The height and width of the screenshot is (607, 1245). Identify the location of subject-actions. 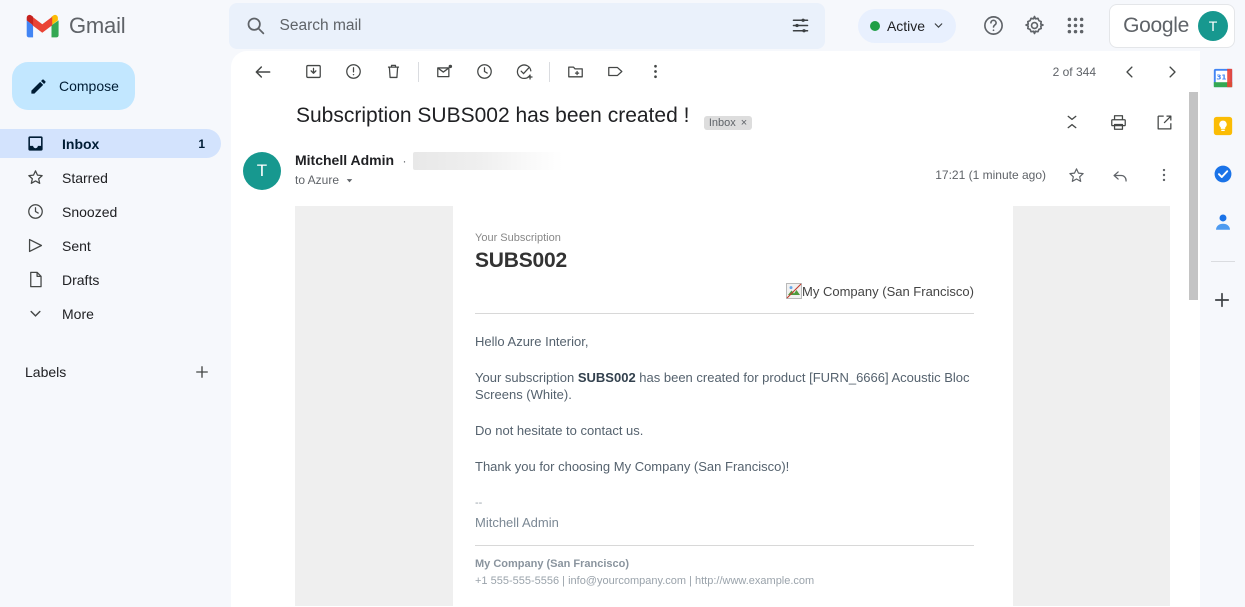
(1118, 122).